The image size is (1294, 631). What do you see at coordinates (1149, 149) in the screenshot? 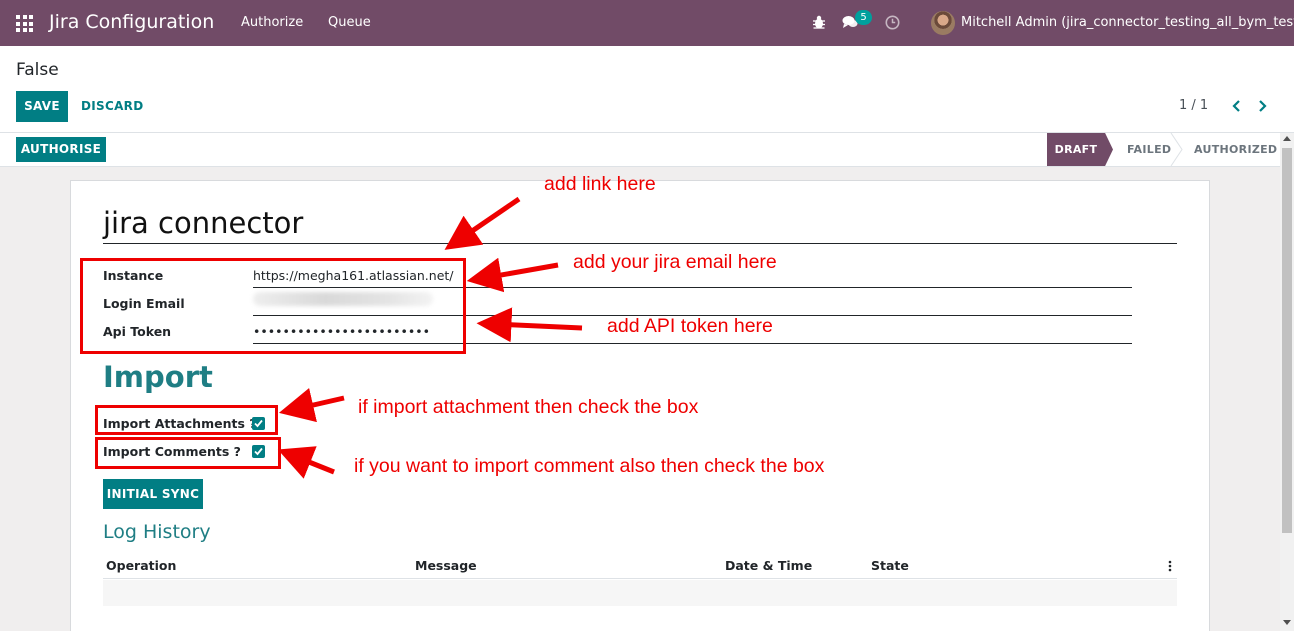
I see `stage-failed: FAILED` at bounding box center [1149, 149].